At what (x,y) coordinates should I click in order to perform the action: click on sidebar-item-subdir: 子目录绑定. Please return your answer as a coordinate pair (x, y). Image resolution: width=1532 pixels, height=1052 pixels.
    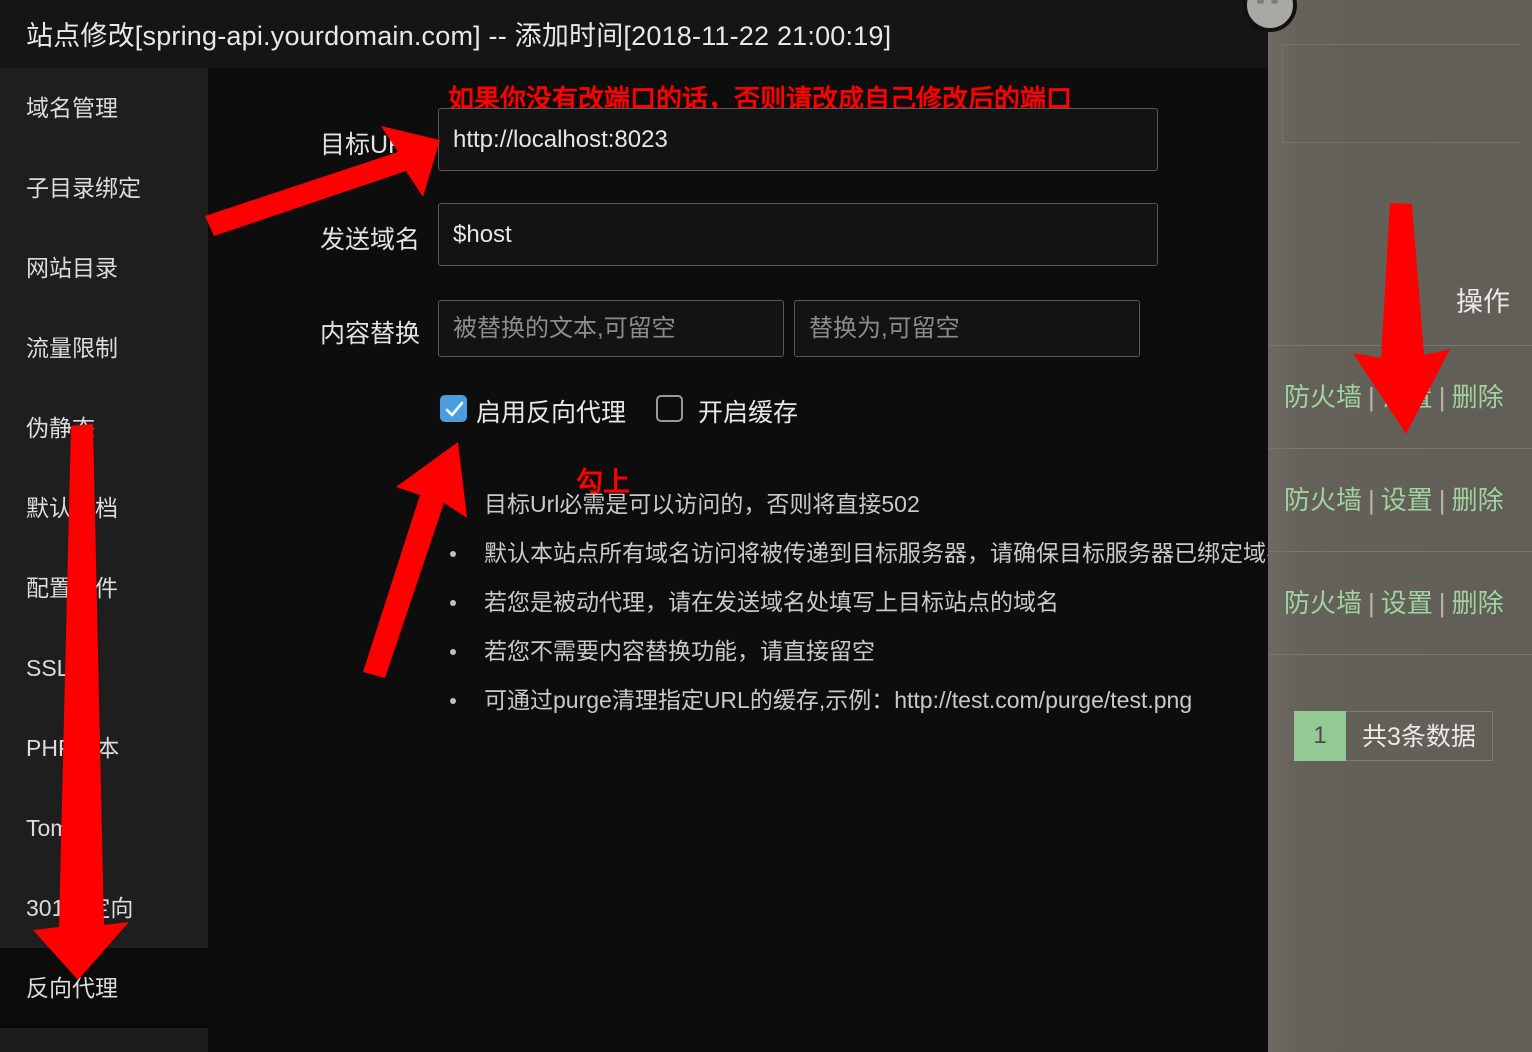
    Looking at the image, I should click on (104, 188).